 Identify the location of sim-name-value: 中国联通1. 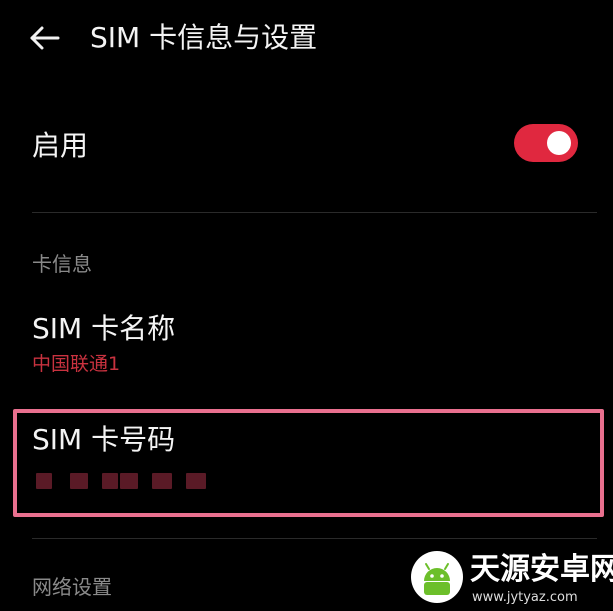
(76, 364).